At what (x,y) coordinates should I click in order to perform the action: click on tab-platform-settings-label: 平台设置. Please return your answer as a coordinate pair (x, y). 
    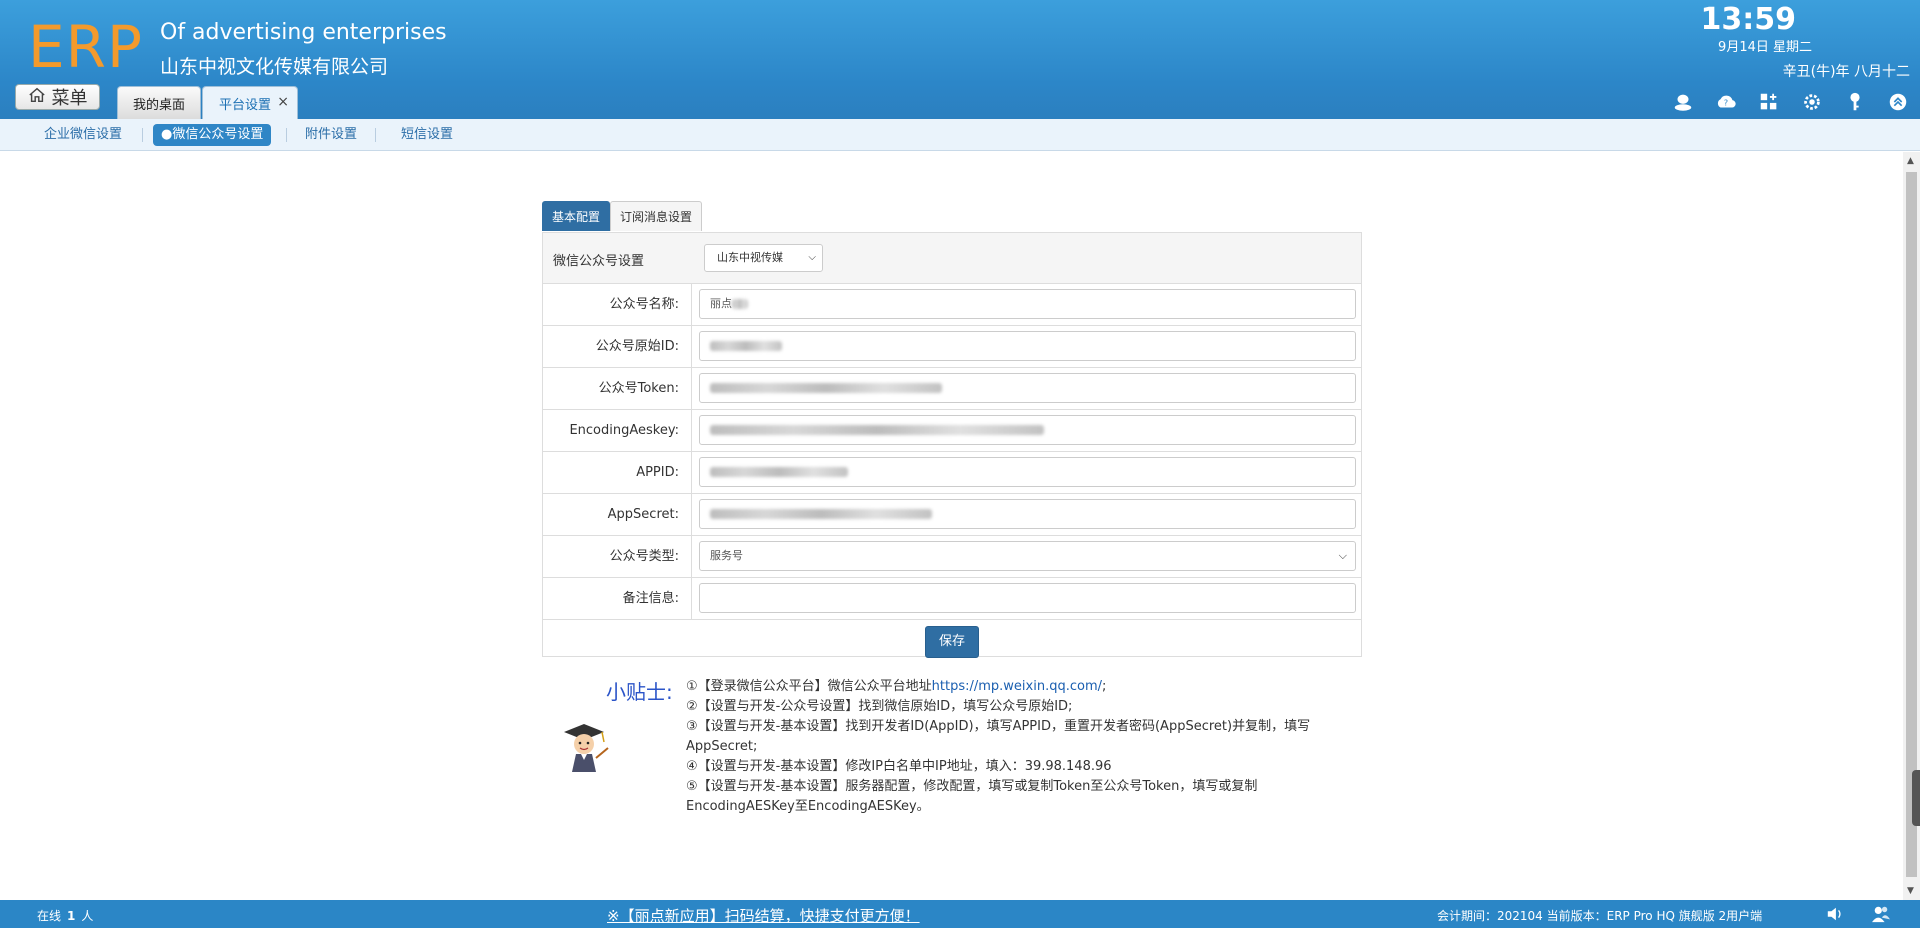
    Looking at the image, I should click on (245, 105).